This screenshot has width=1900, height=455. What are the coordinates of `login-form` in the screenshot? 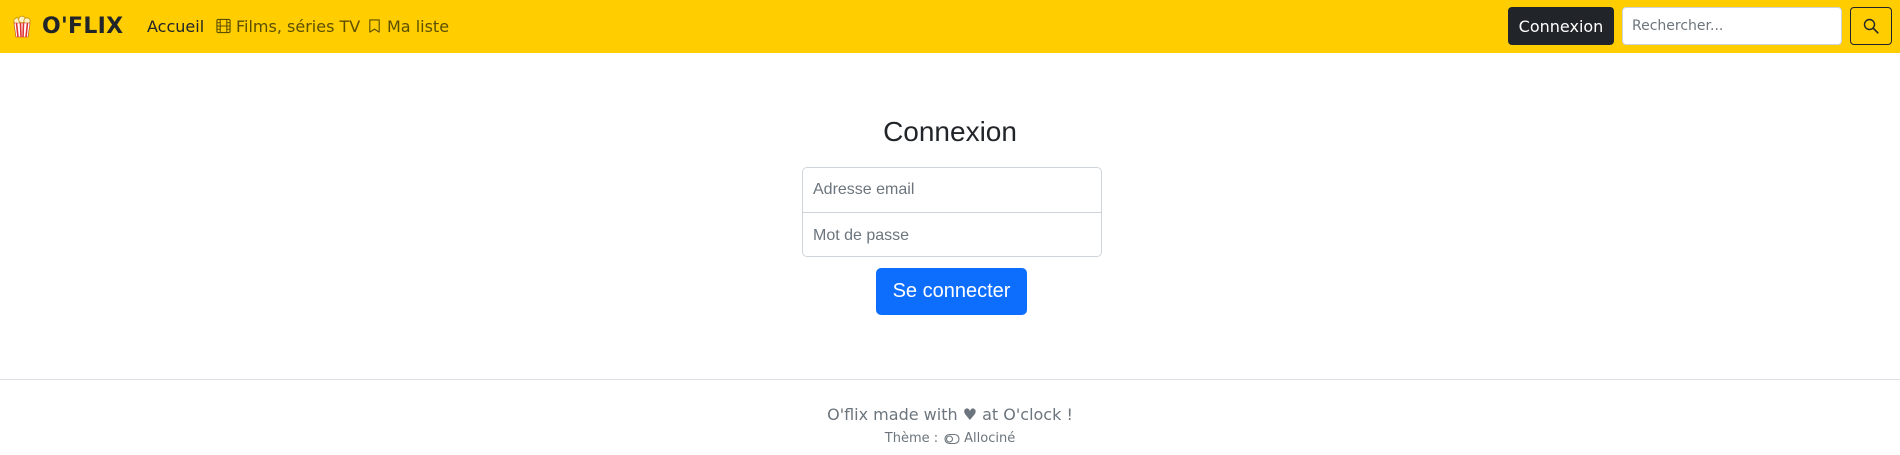 It's located at (952, 212).